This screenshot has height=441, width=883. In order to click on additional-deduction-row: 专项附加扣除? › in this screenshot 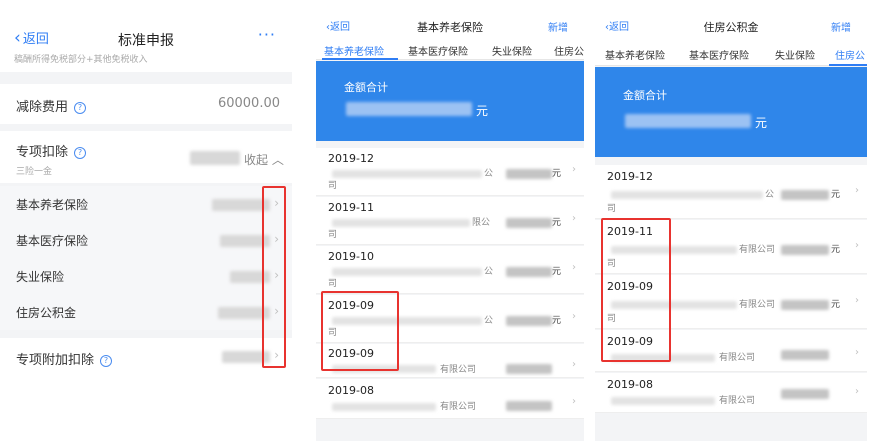, I will do `click(146, 357)`.